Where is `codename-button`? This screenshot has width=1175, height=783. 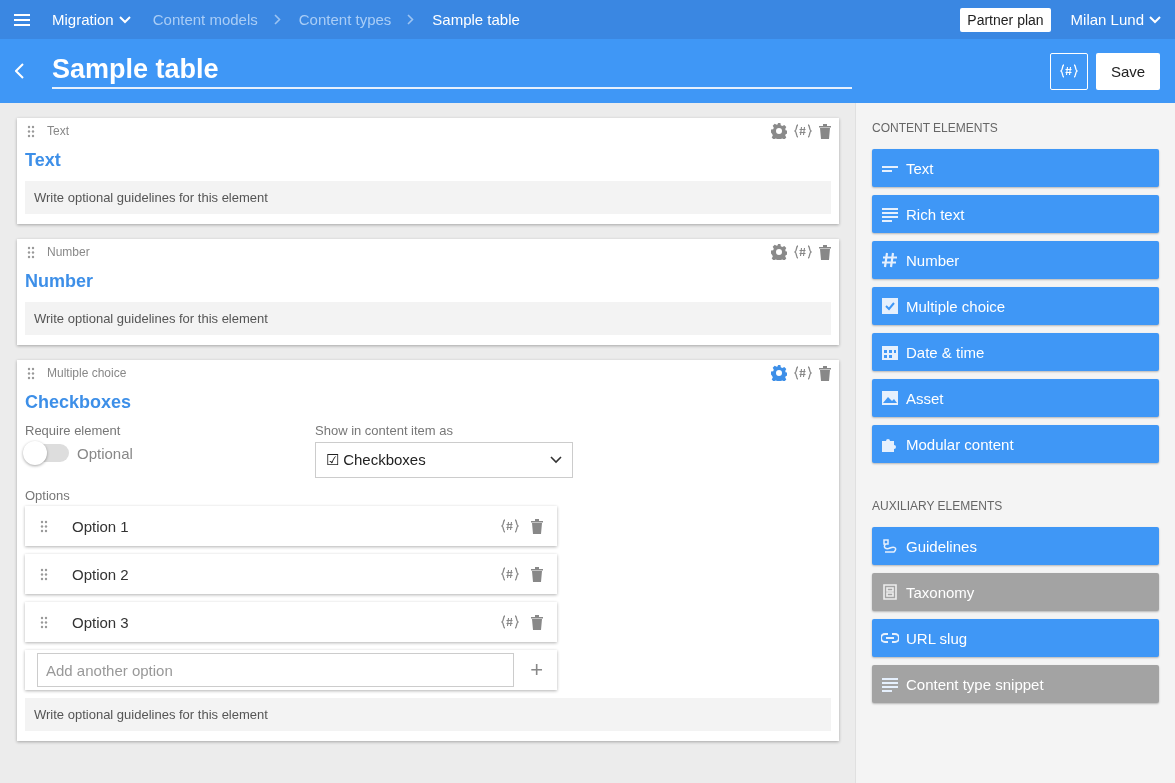
codename-button is located at coordinates (1069, 71).